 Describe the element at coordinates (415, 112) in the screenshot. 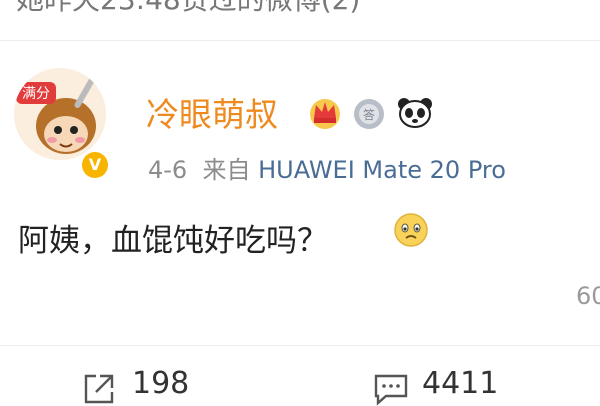

I see `panda-icon` at that location.